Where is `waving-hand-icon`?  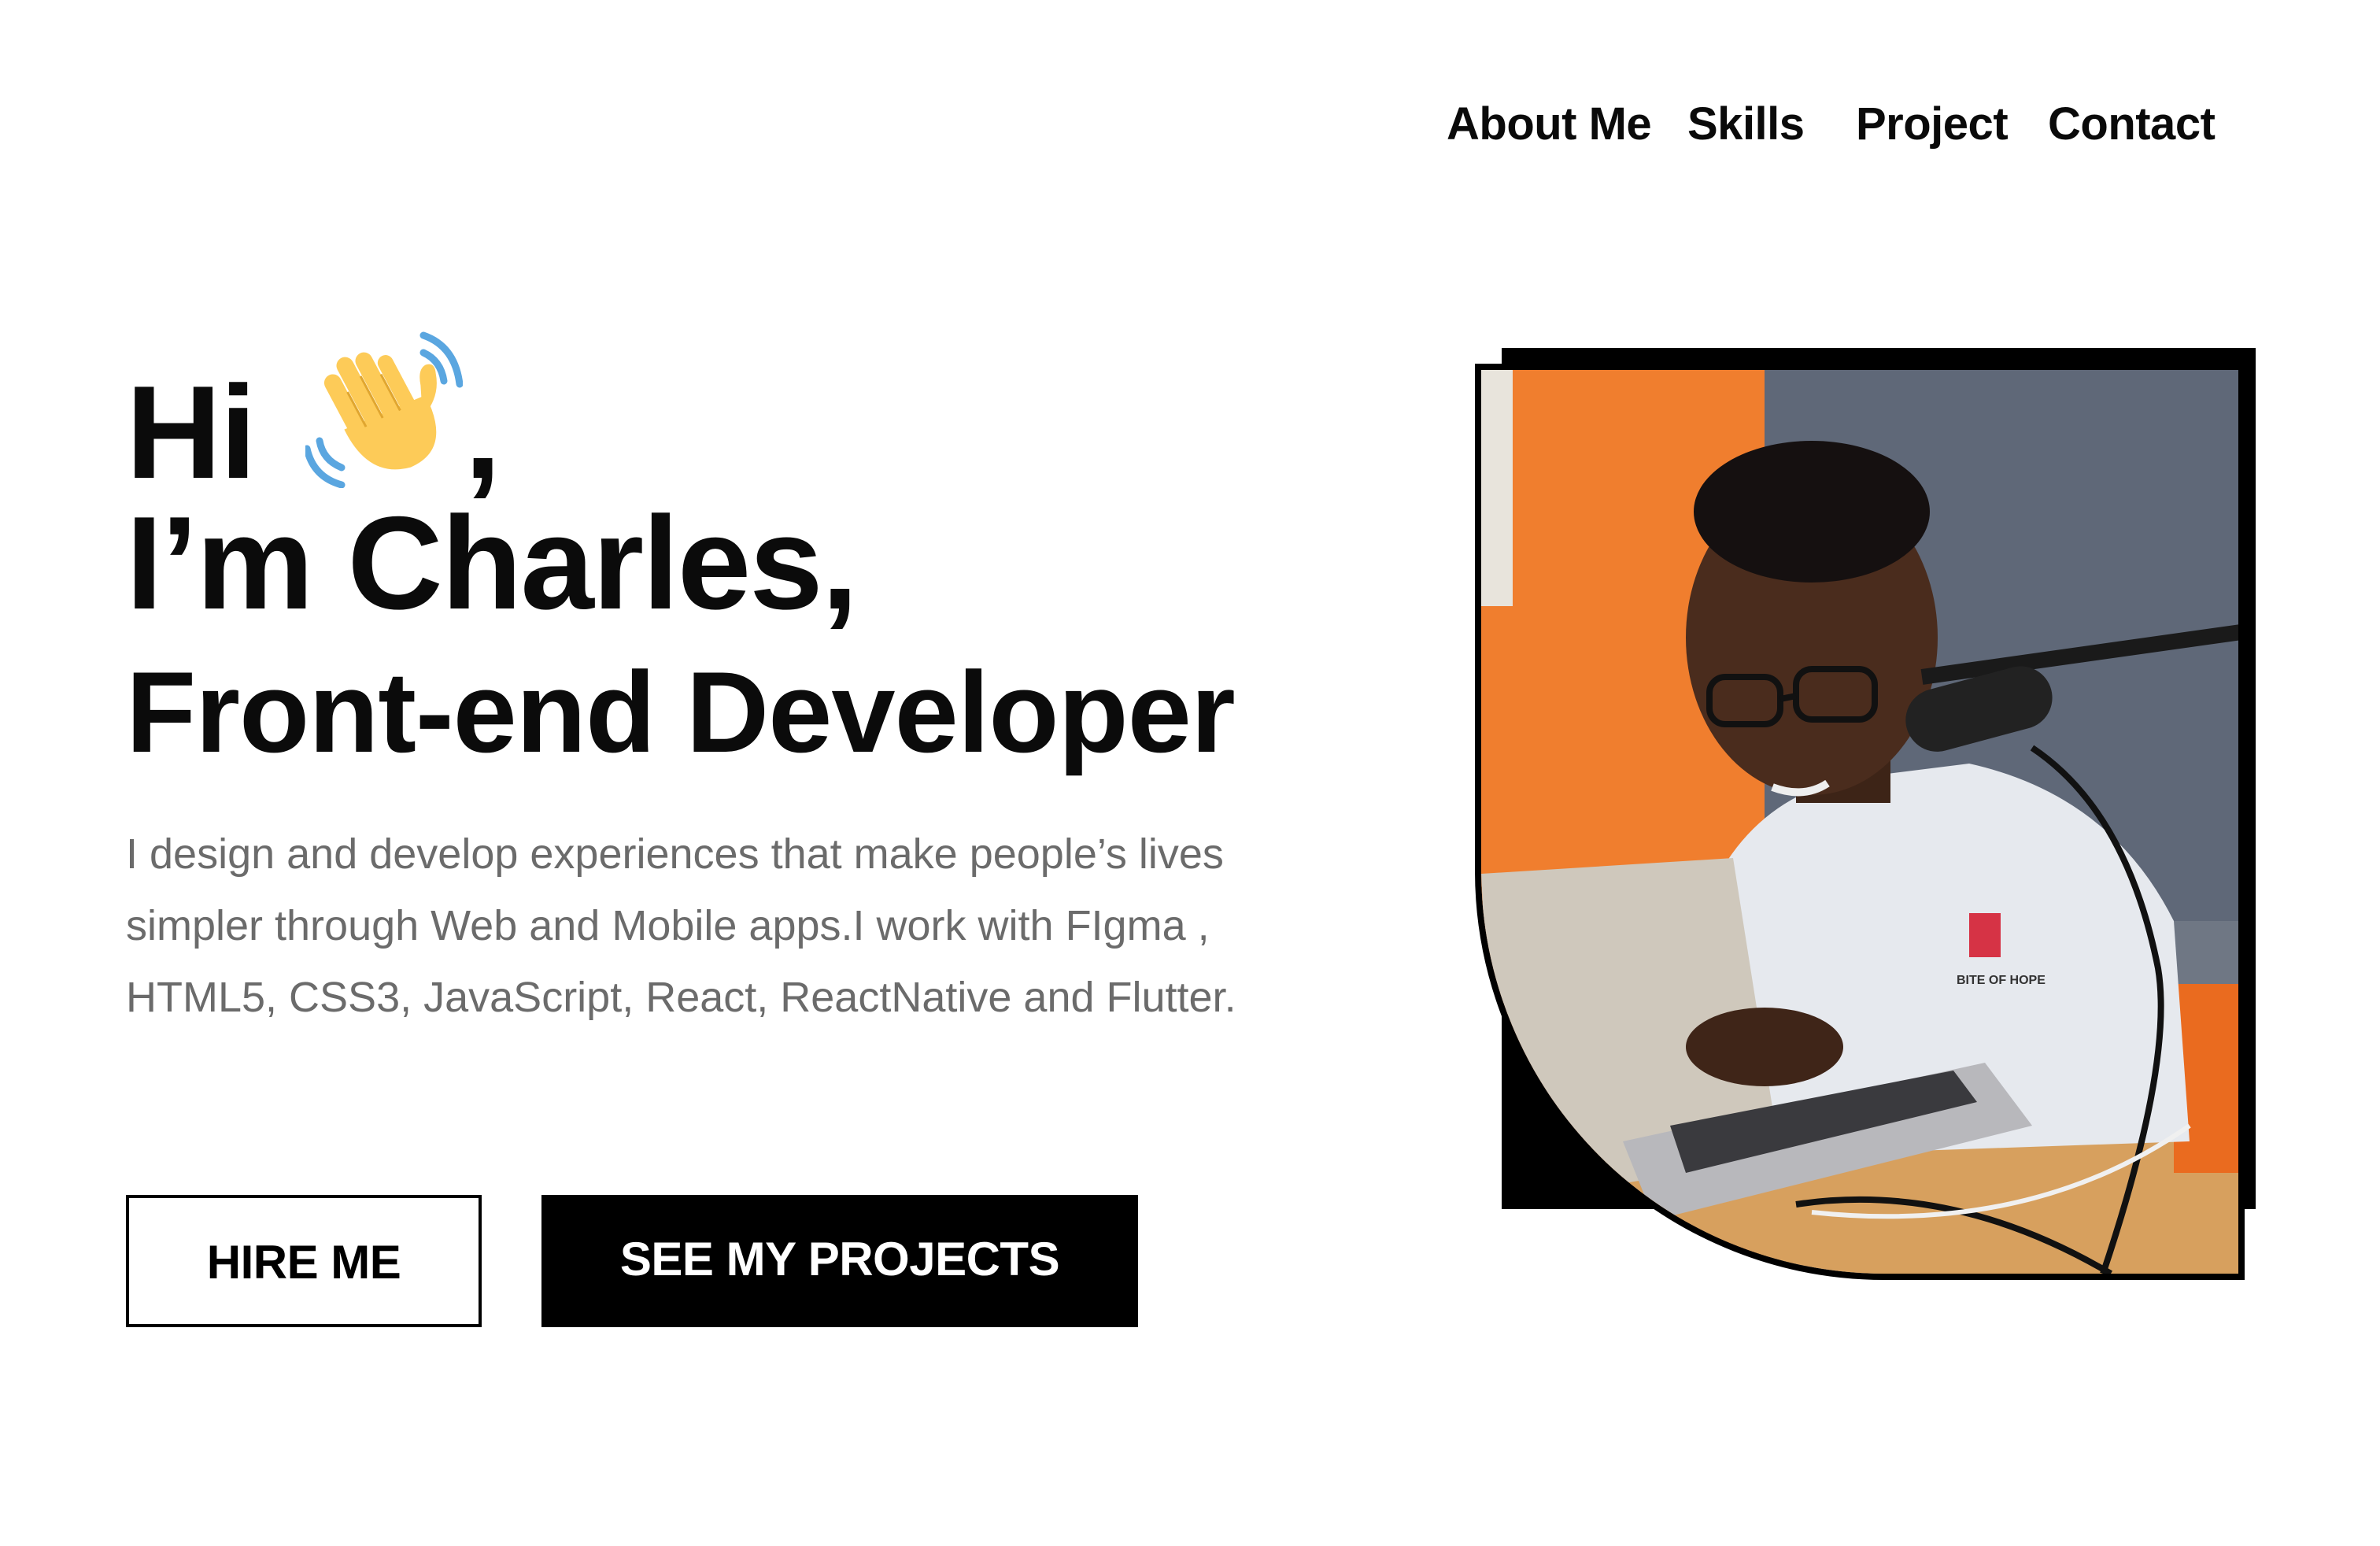
waving-hand-icon is located at coordinates (383, 410).